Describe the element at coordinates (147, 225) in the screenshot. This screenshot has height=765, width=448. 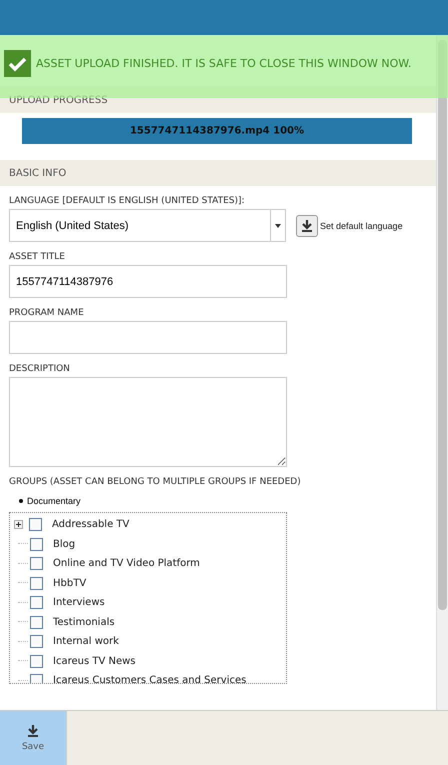
I see `language-select: English (United States)` at that location.